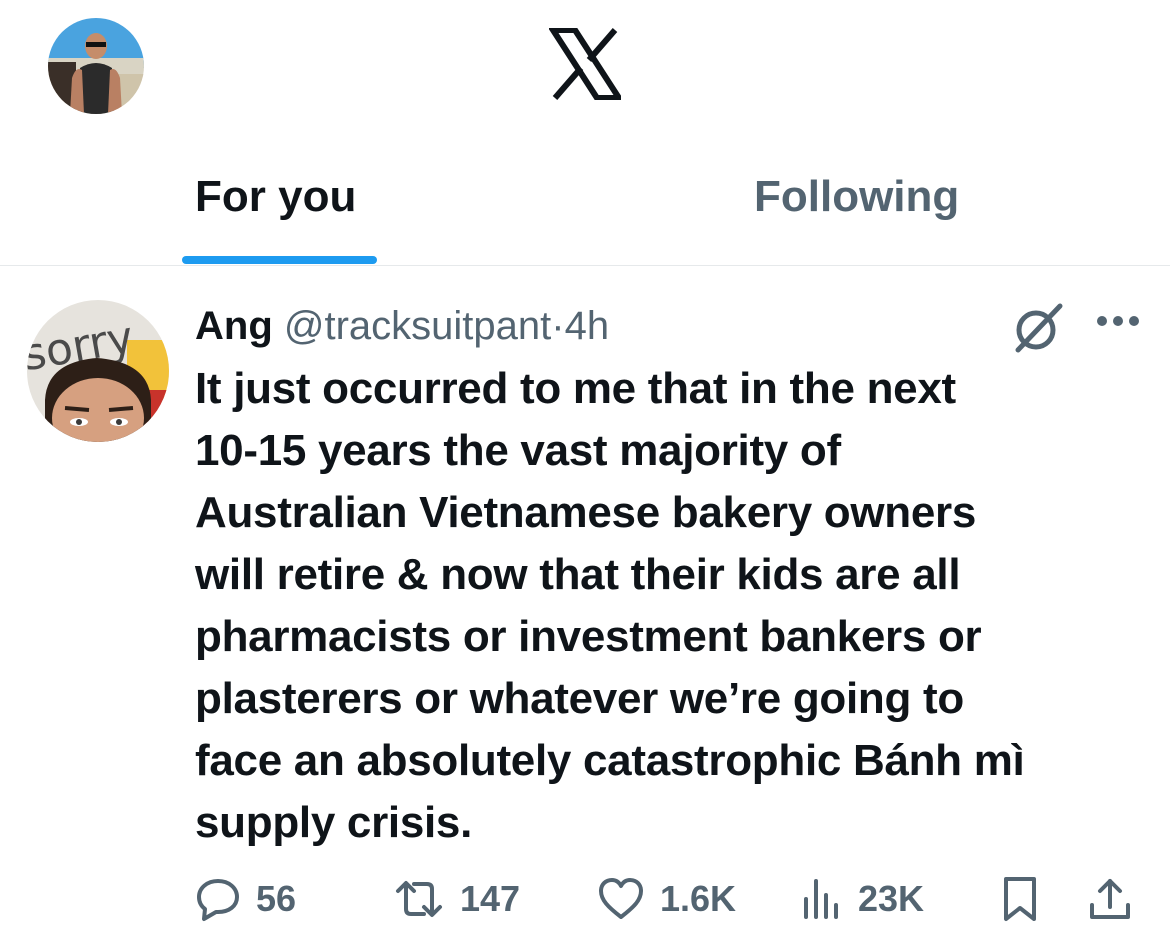 The width and height of the screenshot is (1170, 939). I want to click on grok-icon, so click(1038, 328).